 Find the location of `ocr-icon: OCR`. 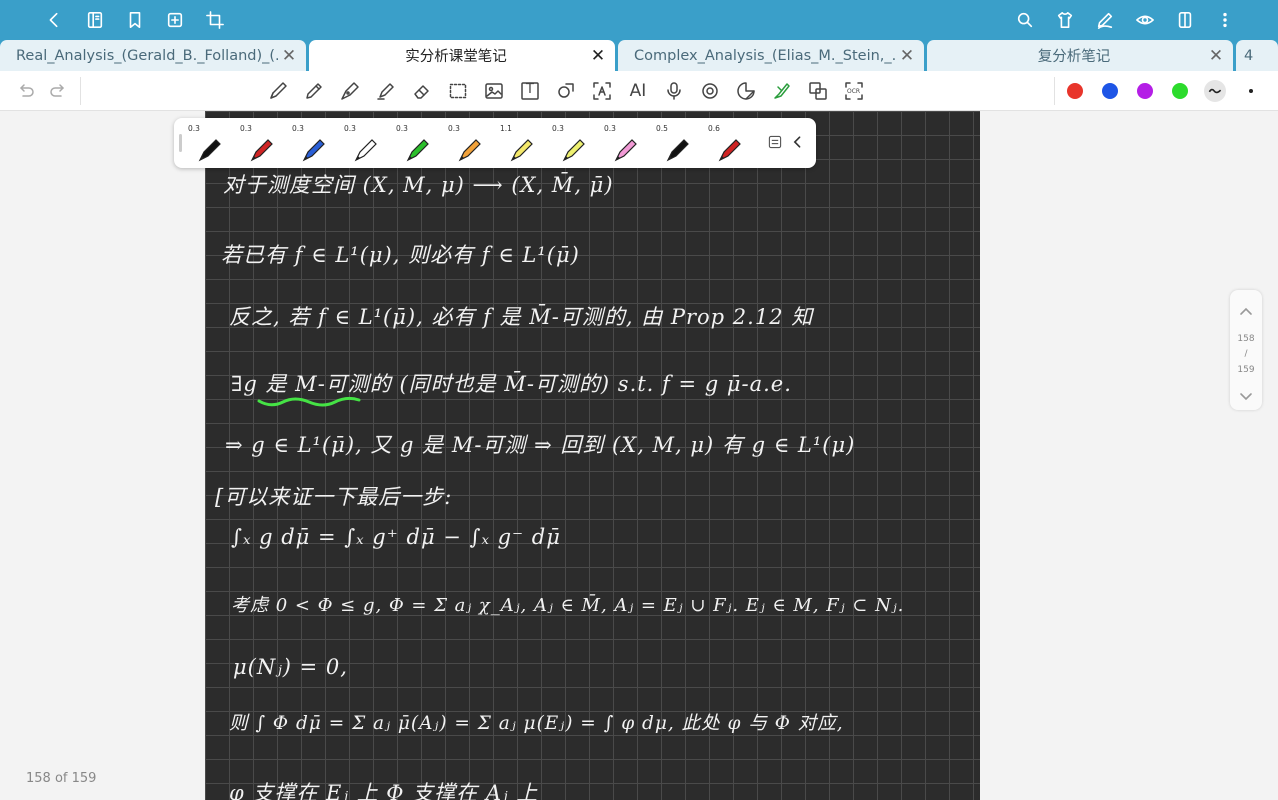

ocr-icon: OCR is located at coordinates (854, 91).